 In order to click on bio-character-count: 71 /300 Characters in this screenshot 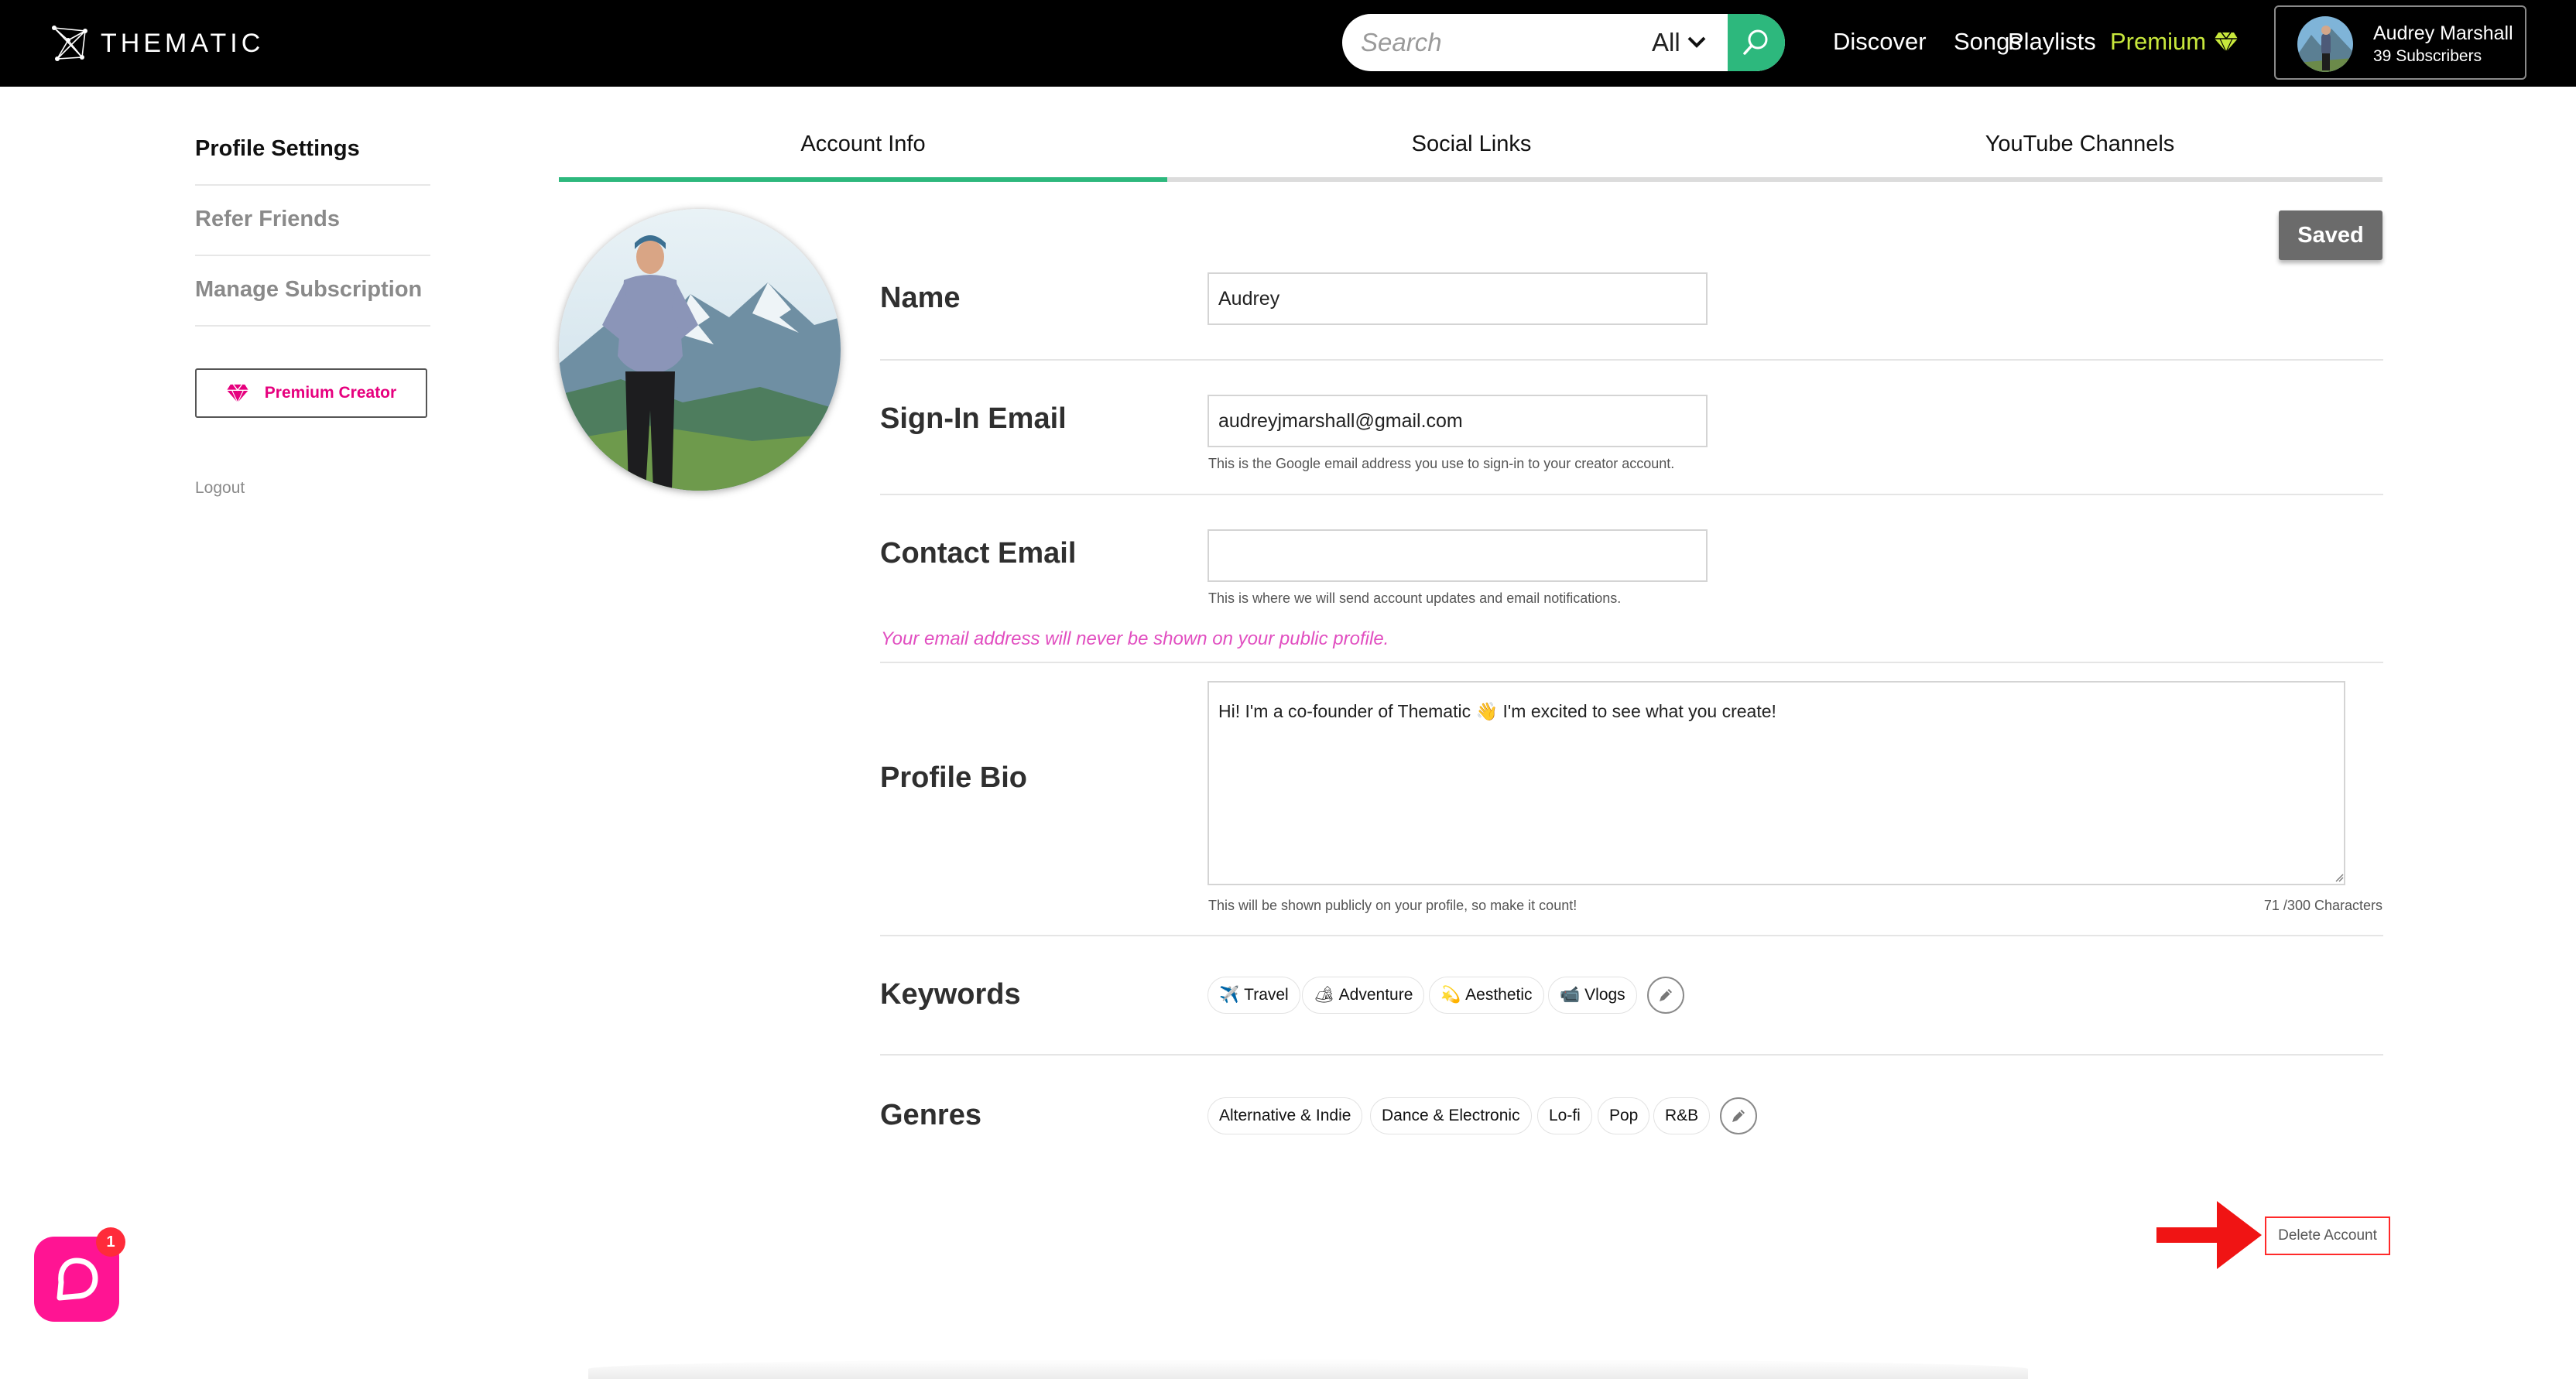, I will do `click(2322, 905)`.